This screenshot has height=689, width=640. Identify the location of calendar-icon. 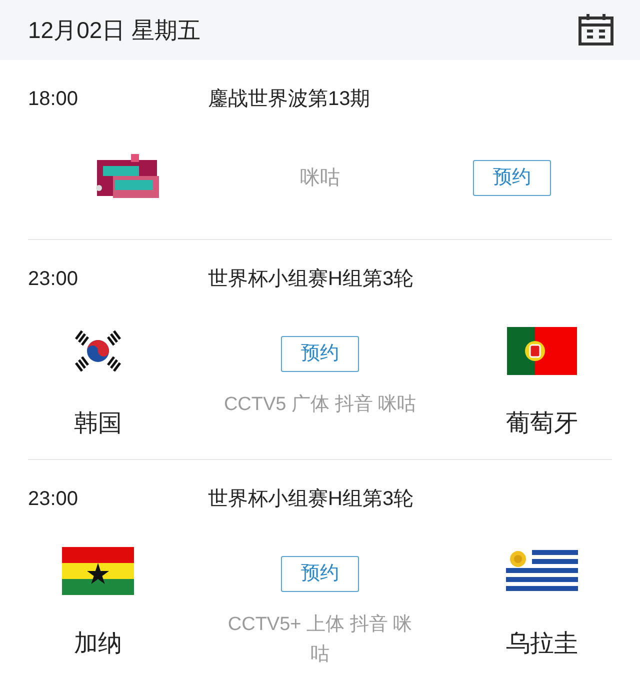
(596, 30).